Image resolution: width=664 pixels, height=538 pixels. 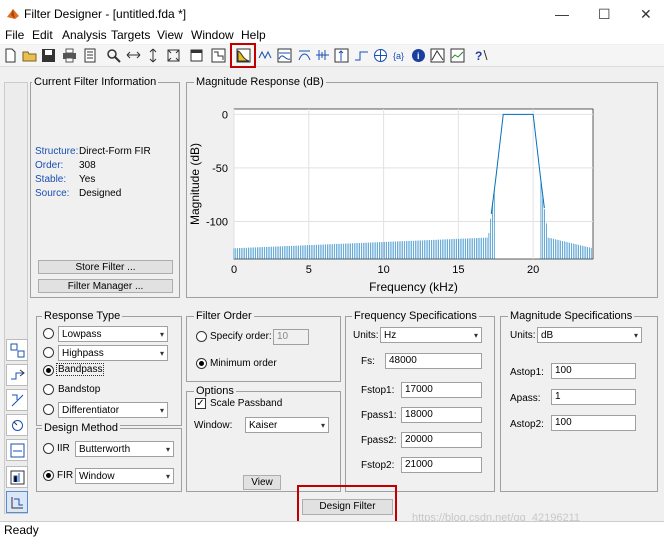 I want to click on zoom-in-icon, so click(x=113, y=55).